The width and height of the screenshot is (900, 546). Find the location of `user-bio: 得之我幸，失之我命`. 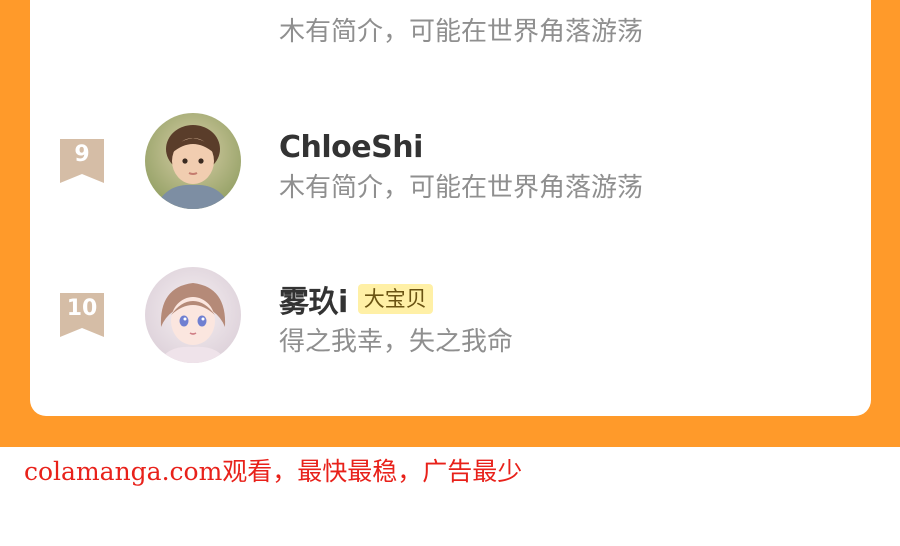

user-bio: 得之我幸，失之我命 is located at coordinates (396, 342).